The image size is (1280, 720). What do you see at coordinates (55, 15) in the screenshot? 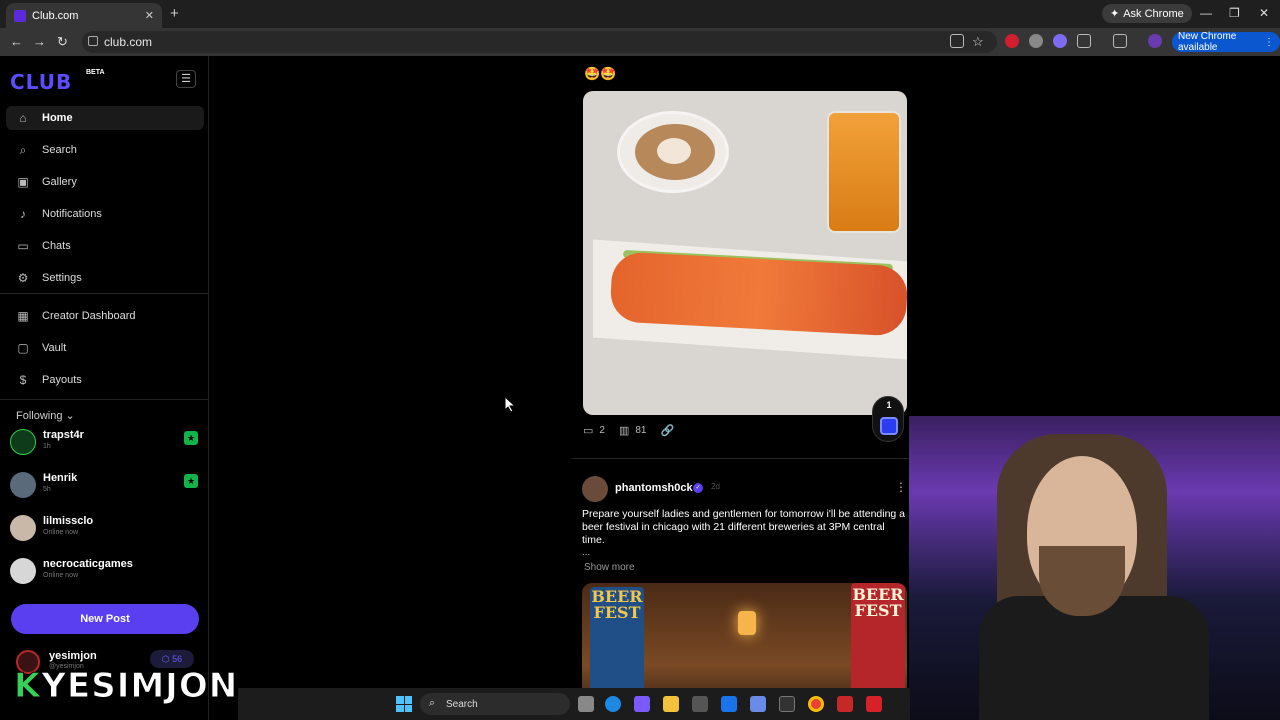
I see `tab-title: Club.com` at bounding box center [55, 15].